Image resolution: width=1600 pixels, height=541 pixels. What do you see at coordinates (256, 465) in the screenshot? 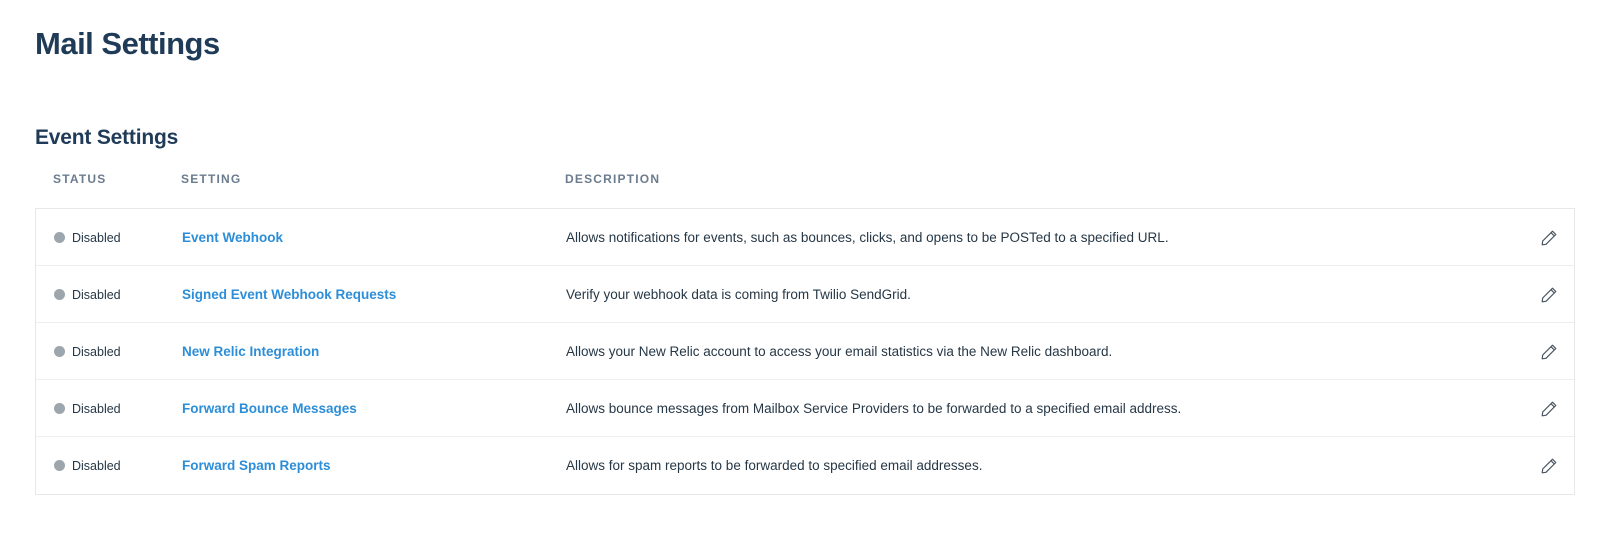
I see `setting-link-forward-spam-reports: Forward Spam Reports` at bounding box center [256, 465].